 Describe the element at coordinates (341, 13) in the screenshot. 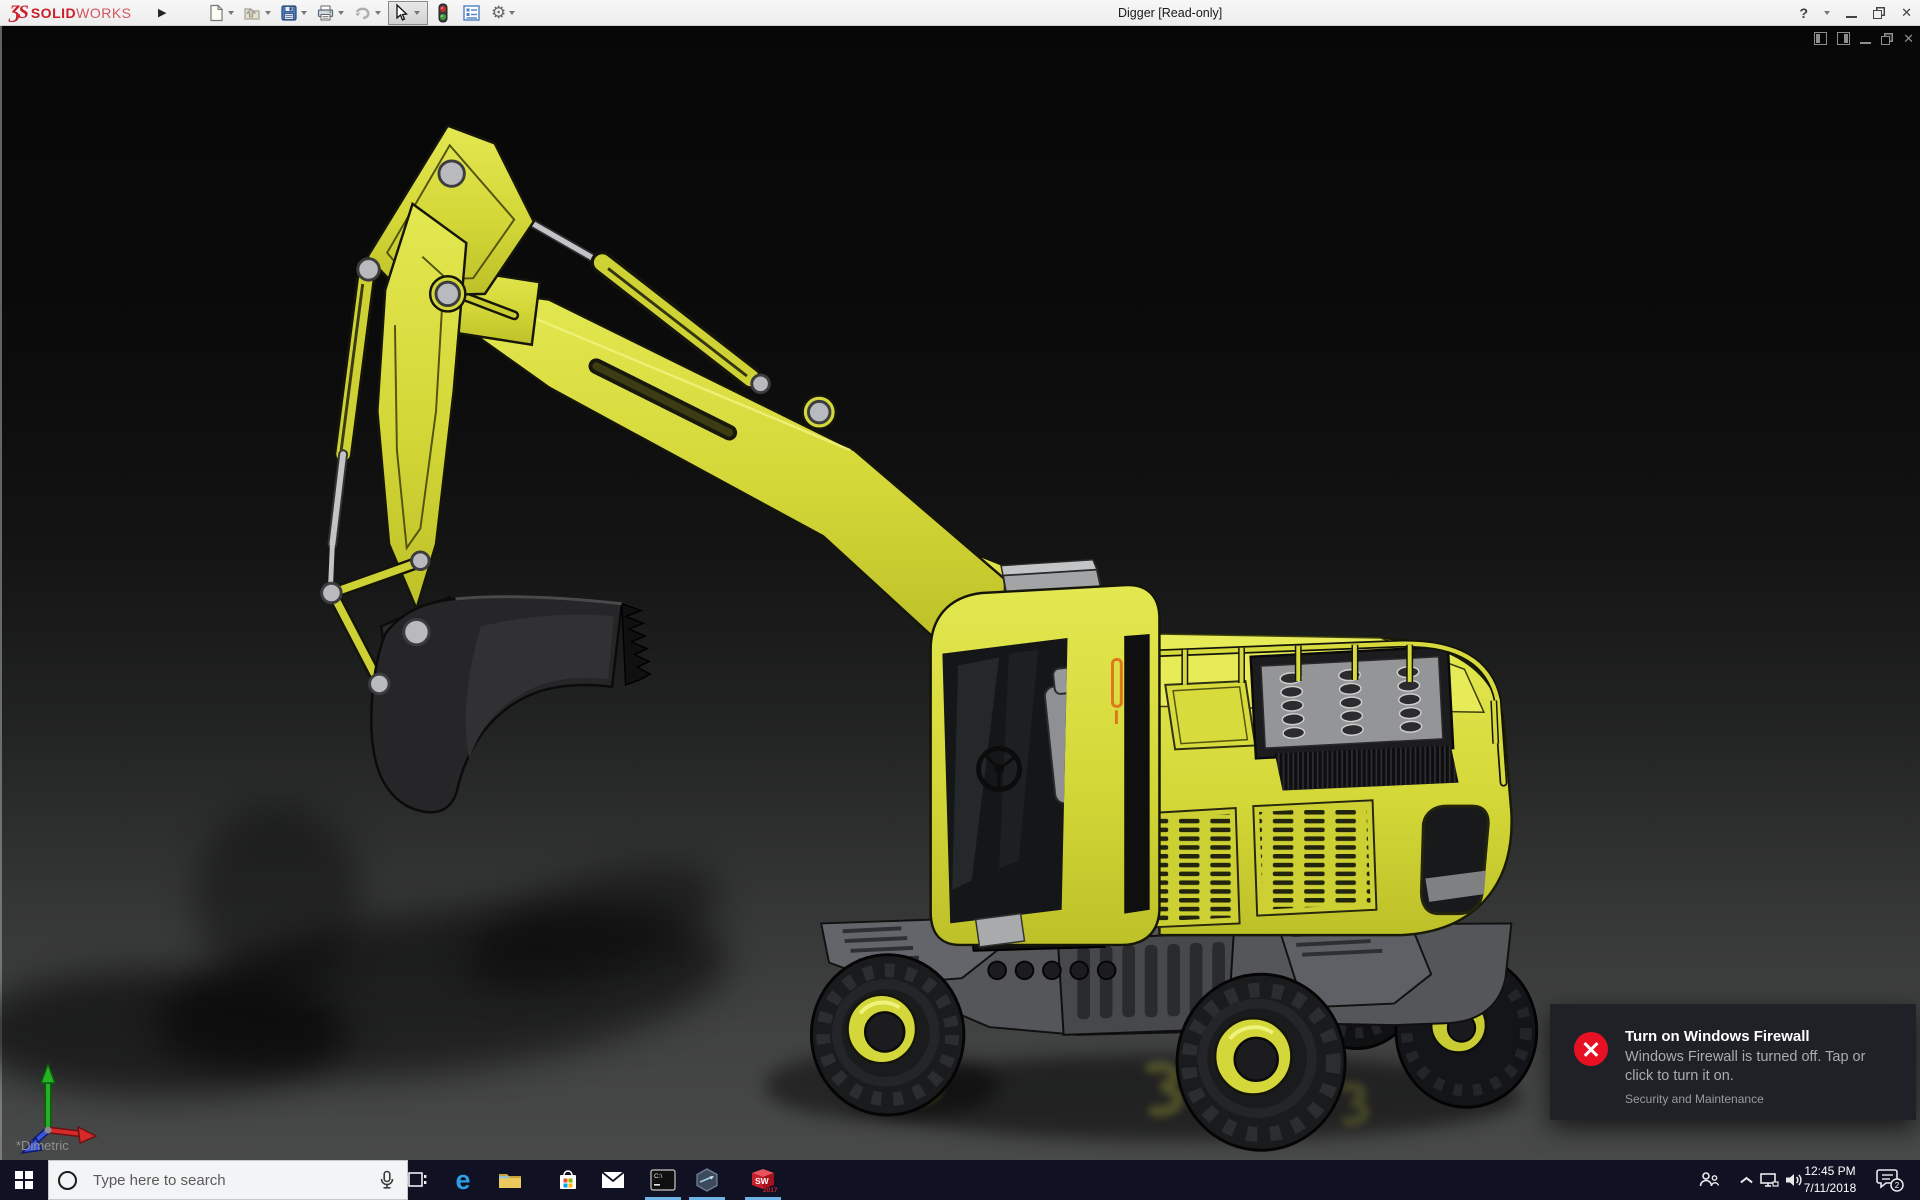

I see `print-dropdown-caret` at that location.